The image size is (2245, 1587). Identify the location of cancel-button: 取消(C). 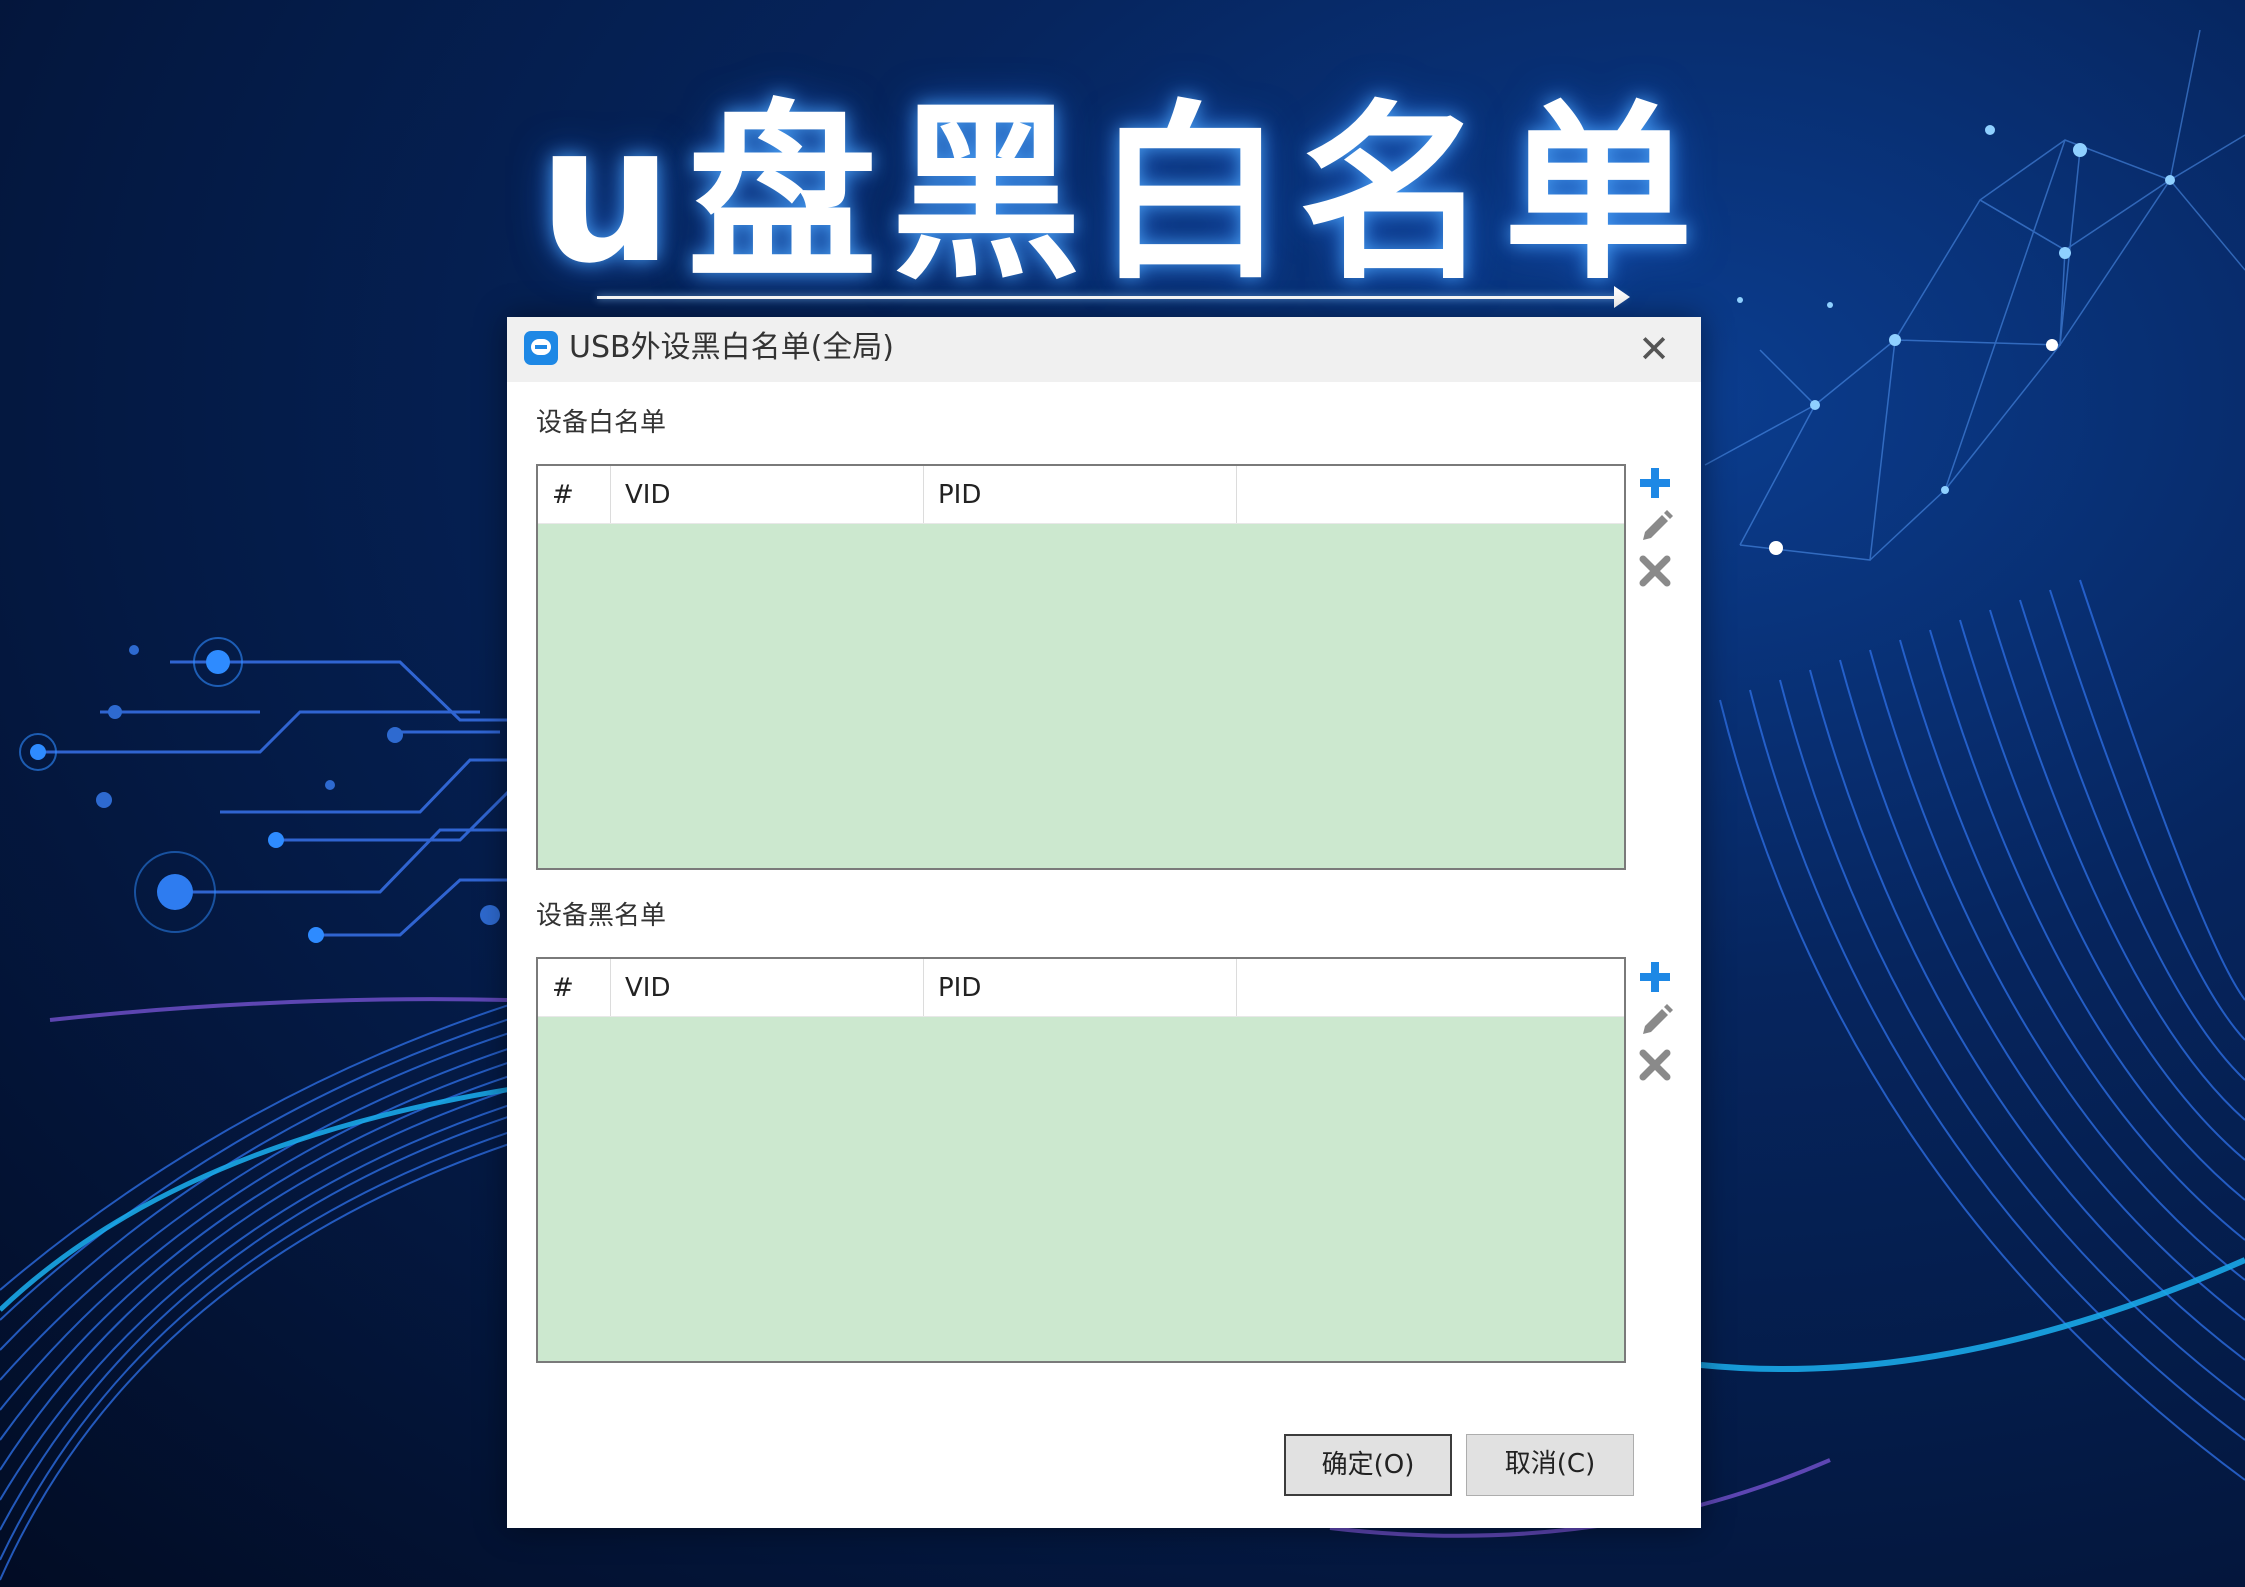
(1550, 1465).